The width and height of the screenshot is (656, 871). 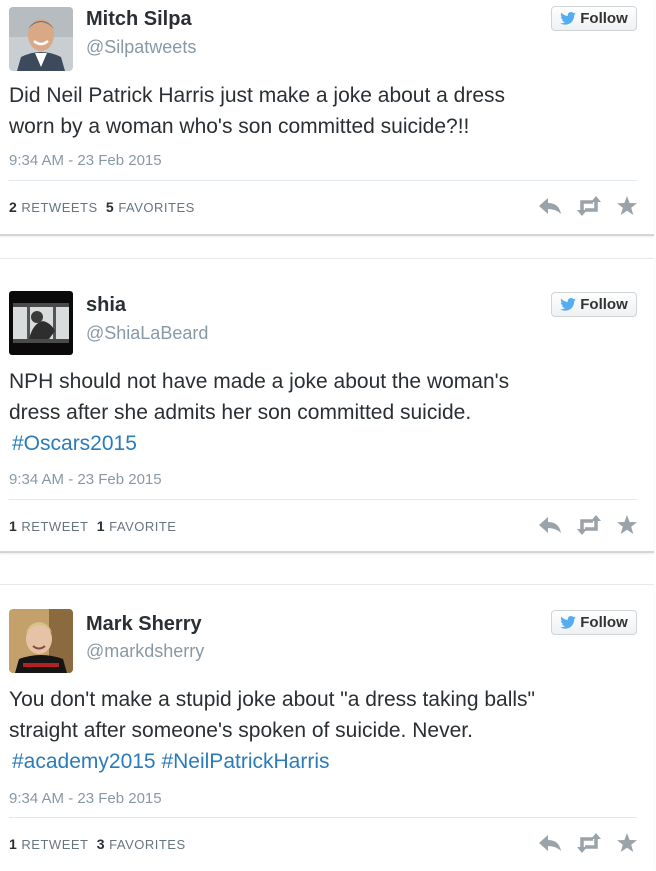 I want to click on hashtag-link: #Oscars2015, so click(x=74, y=443).